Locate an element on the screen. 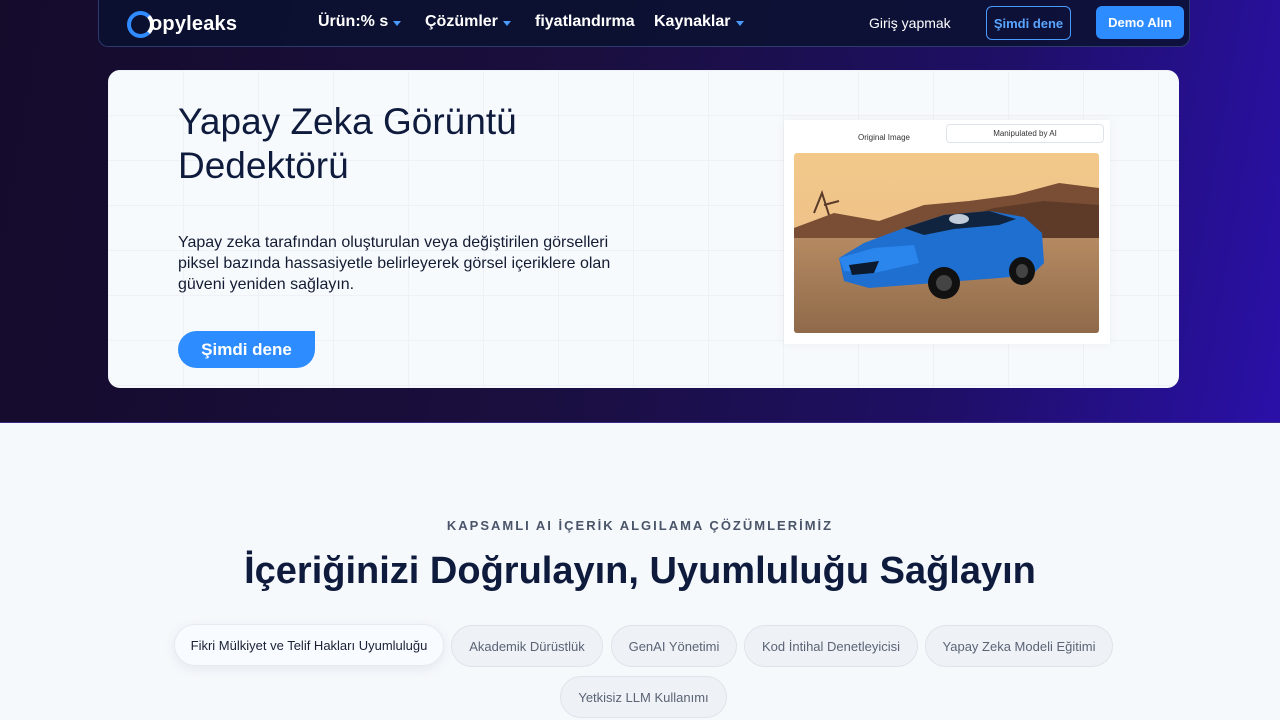  nav-item-label: Çözümler is located at coordinates (461, 21).